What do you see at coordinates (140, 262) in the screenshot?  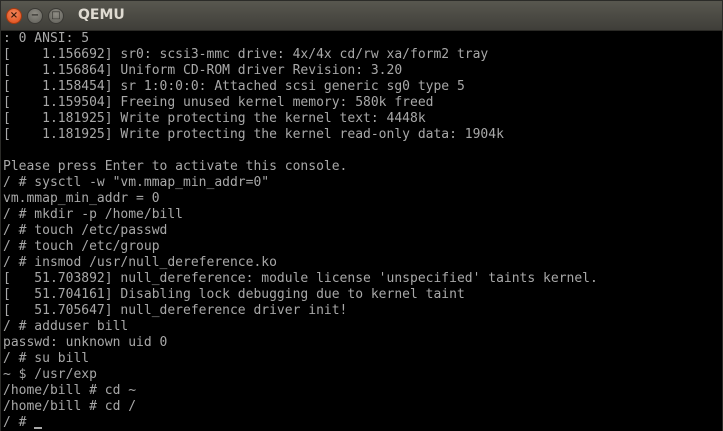 I see `terminal-line: / # insmod /usr/null_dereference.ko` at bounding box center [140, 262].